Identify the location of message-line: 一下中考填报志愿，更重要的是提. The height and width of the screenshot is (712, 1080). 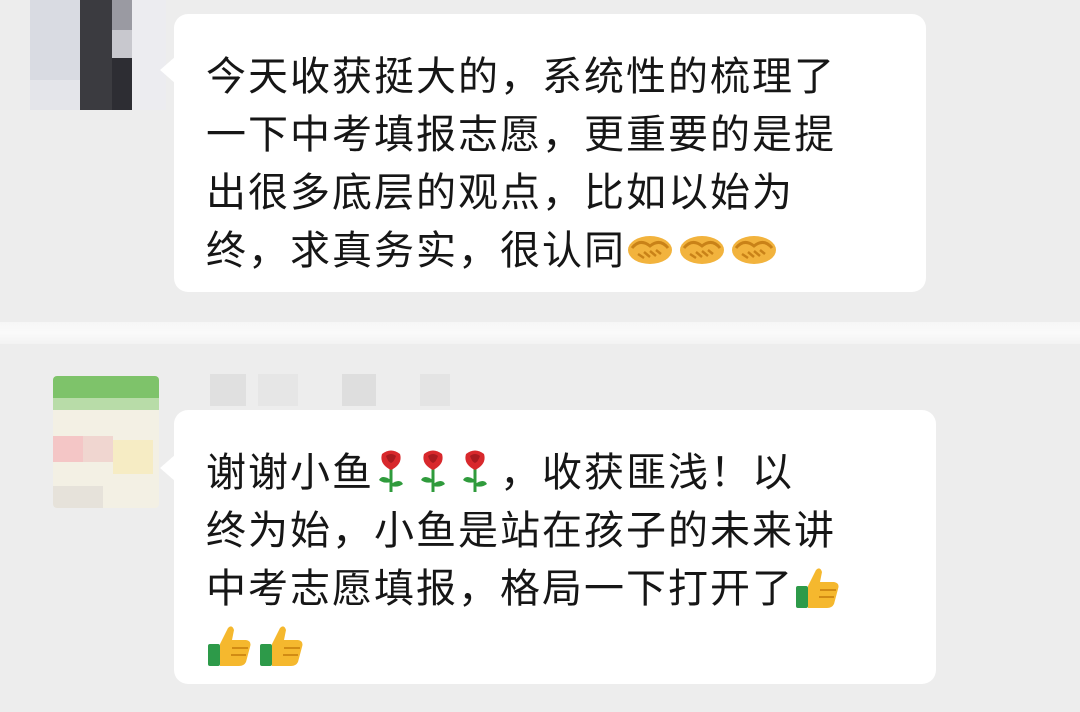
(521, 135).